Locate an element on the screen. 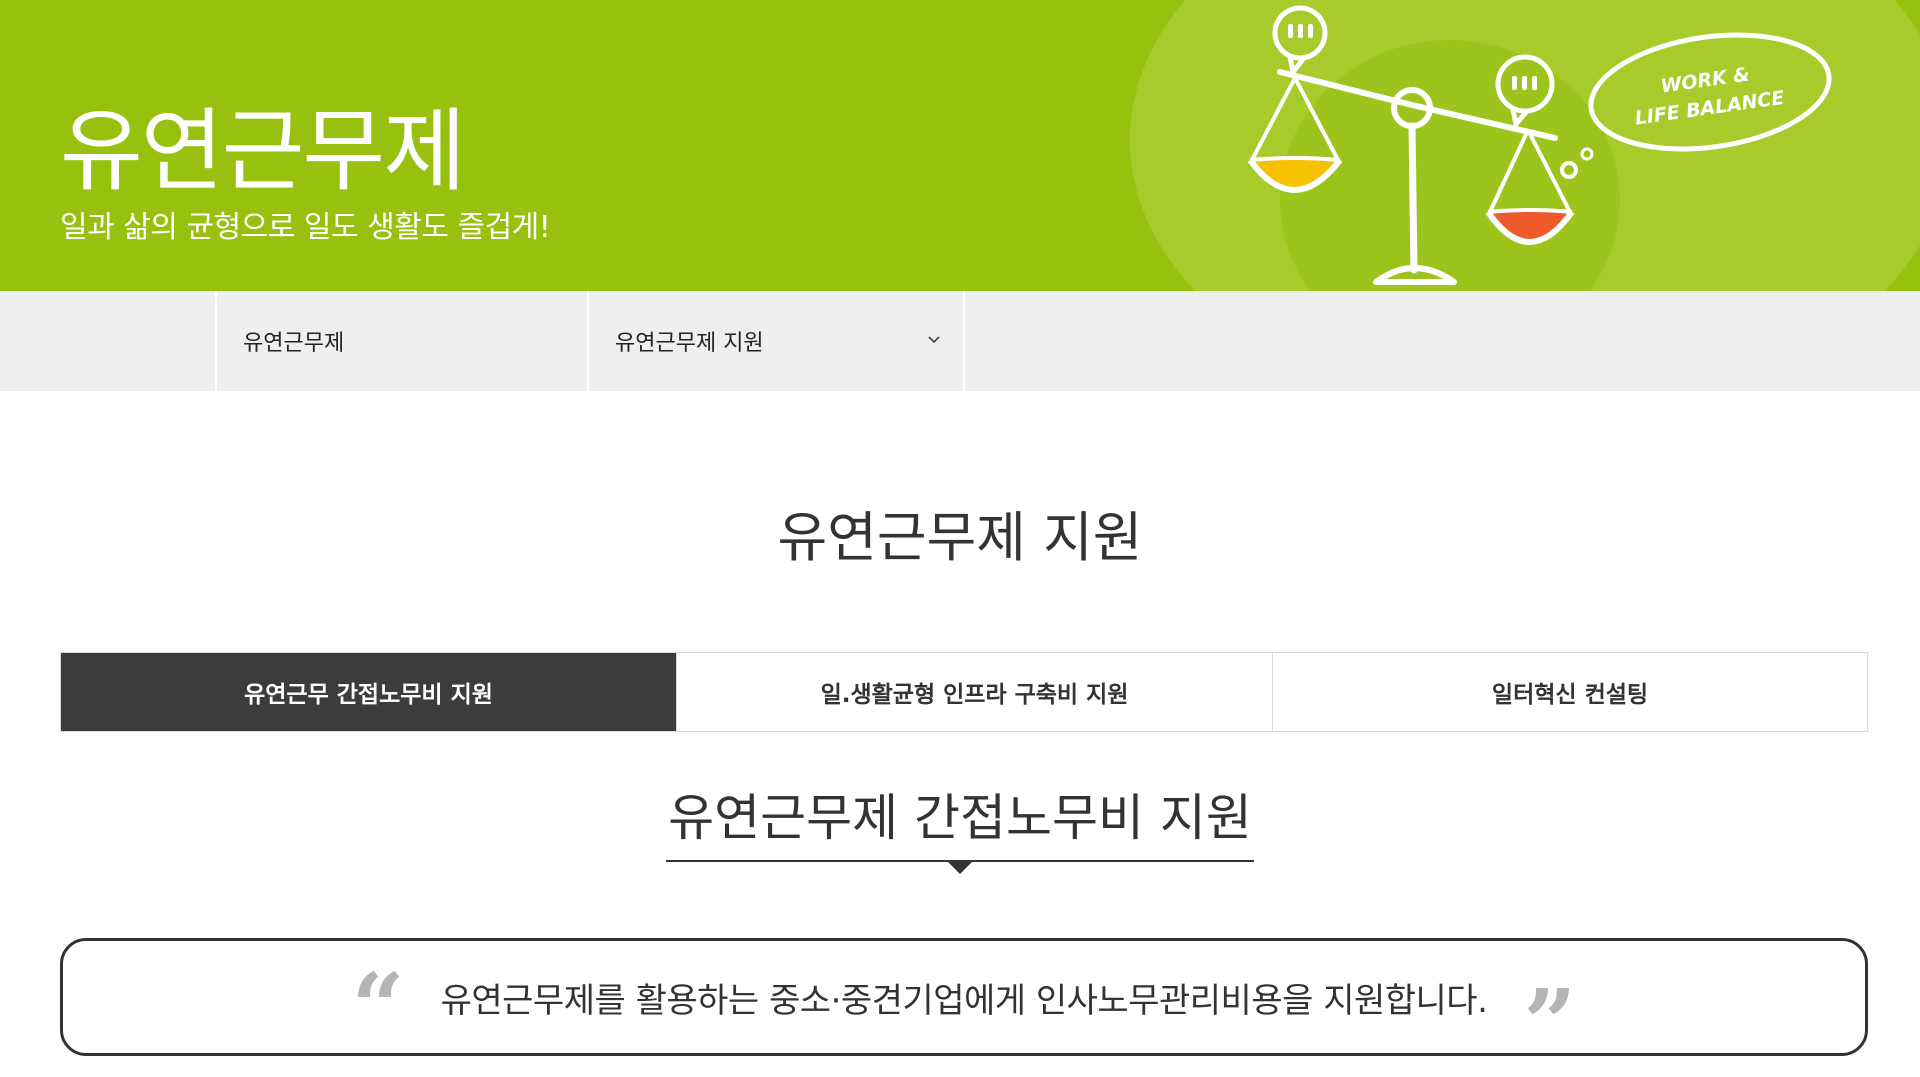  hero-title: 유연근무제 is located at coordinates (263, 151).